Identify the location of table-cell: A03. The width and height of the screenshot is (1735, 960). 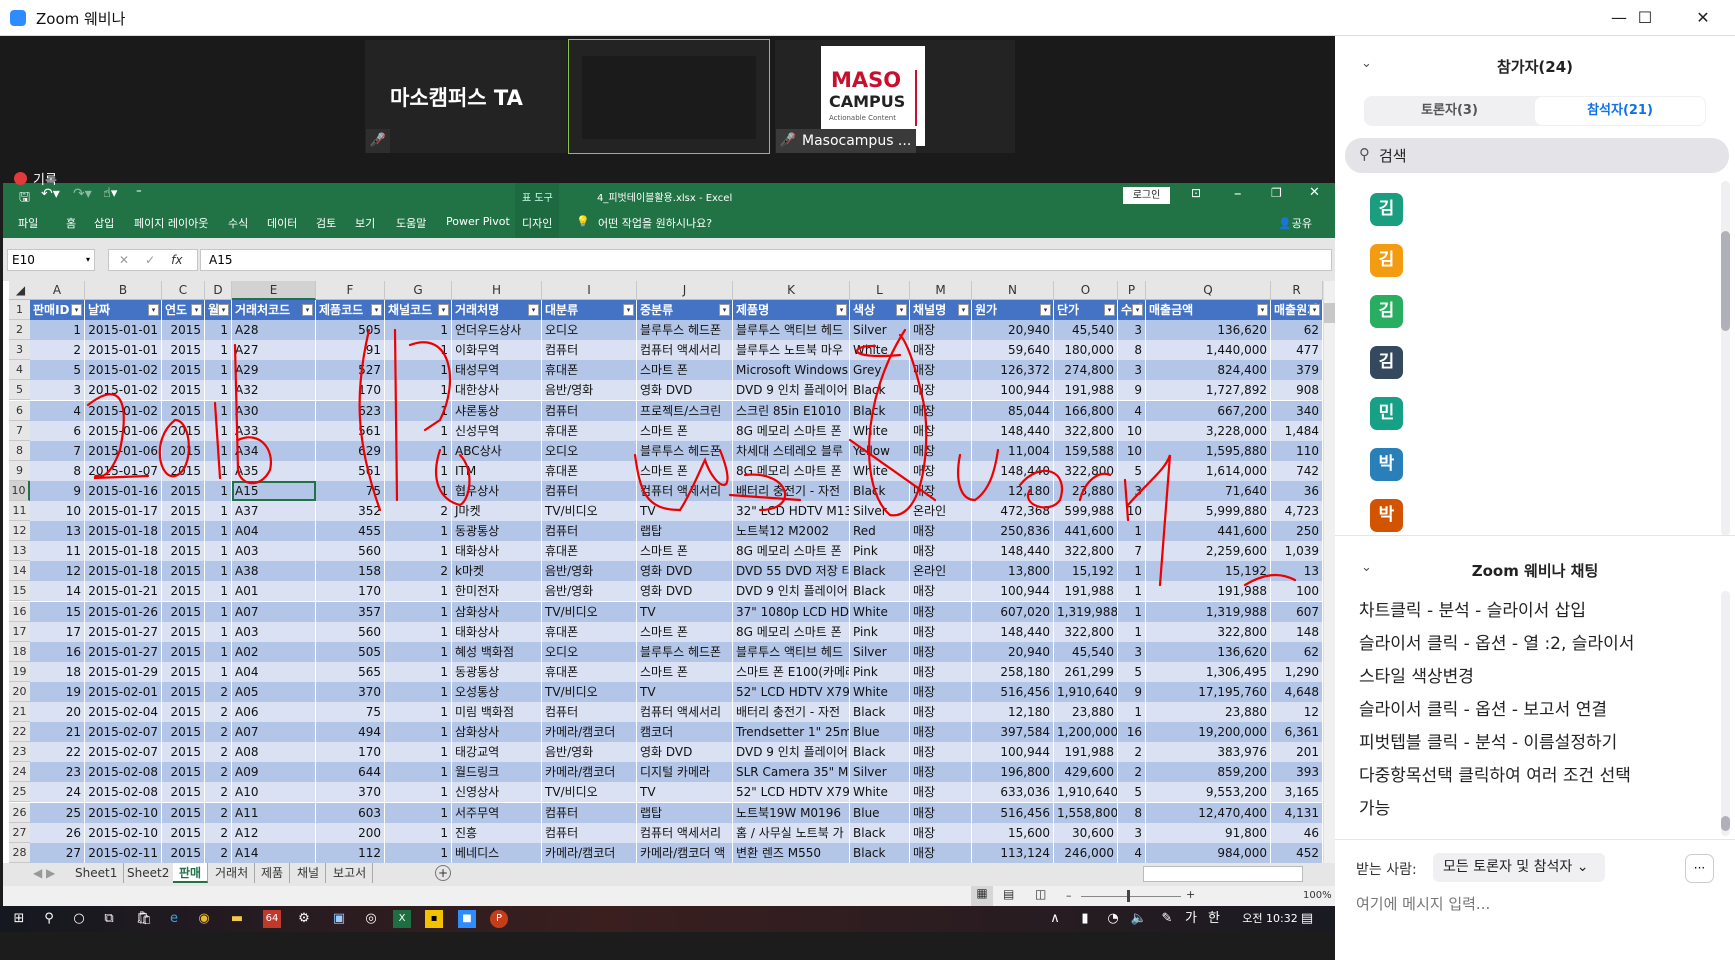
(274, 551).